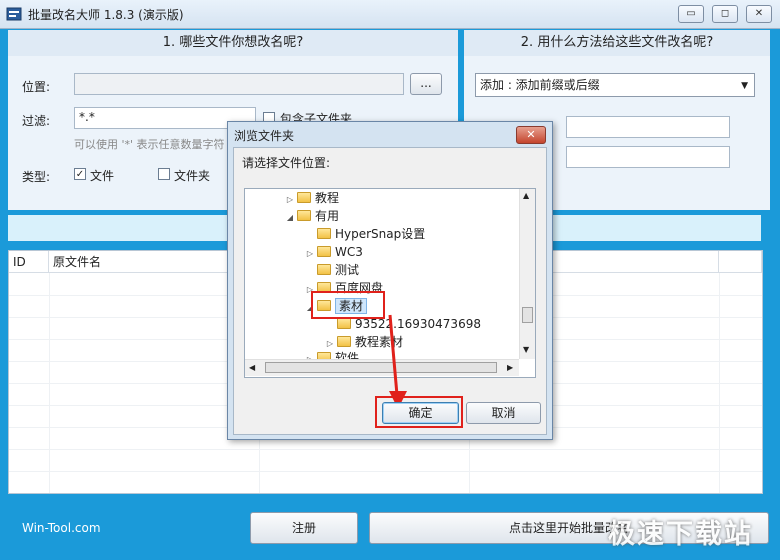  What do you see at coordinates (334, 252) in the screenshot?
I see `tree-node-wc3: ▷ WC3` at bounding box center [334, 252].